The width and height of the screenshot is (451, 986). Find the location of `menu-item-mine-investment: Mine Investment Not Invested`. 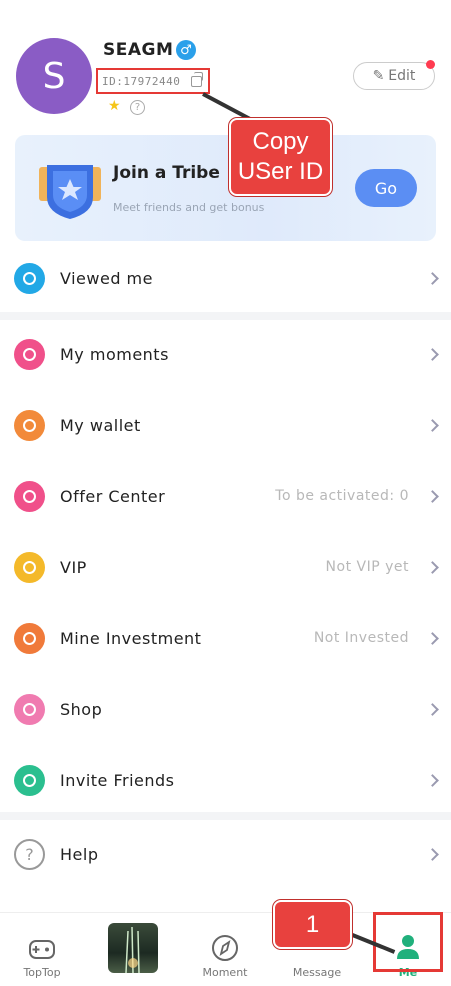

menu-item-mine-investment: Mine Investment Not Invested is located at coordinates (225, 638).